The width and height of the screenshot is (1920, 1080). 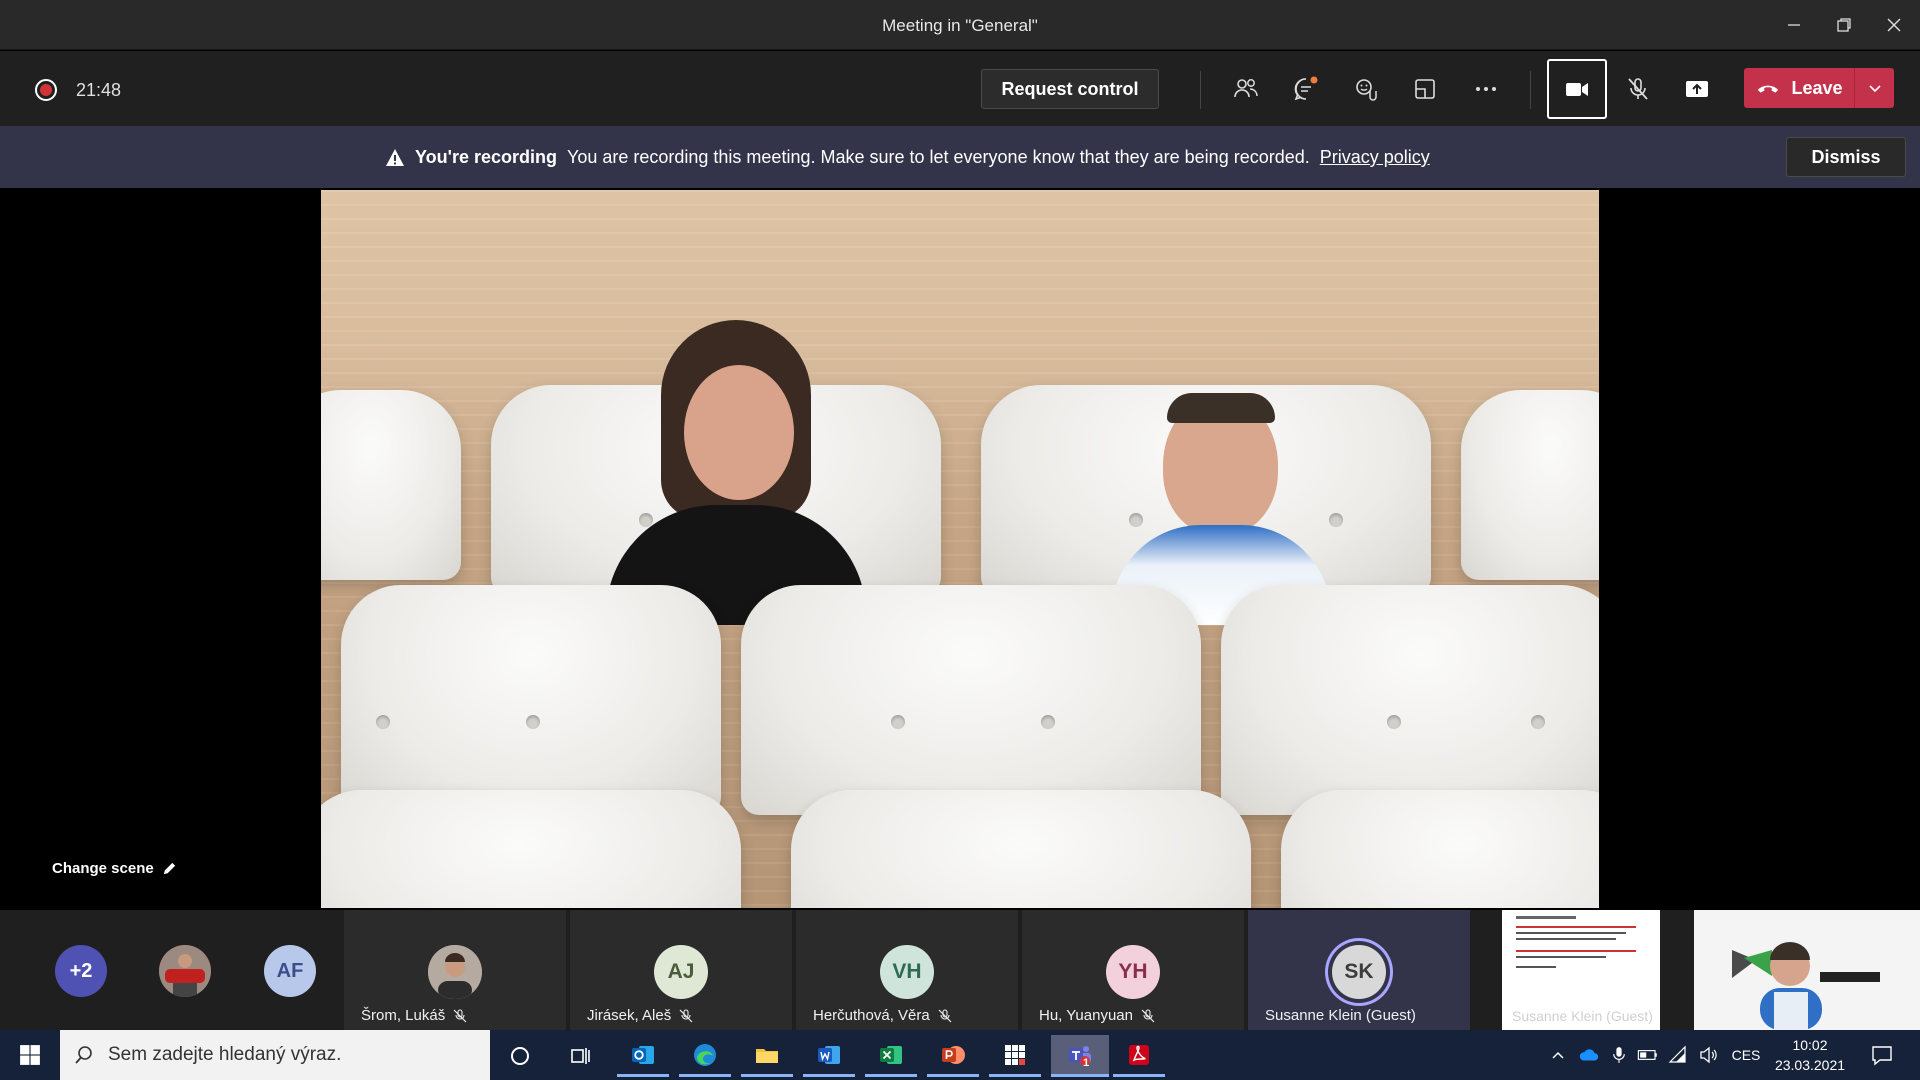 I want to click on action-center-button, so click(x=1882, y=1055).